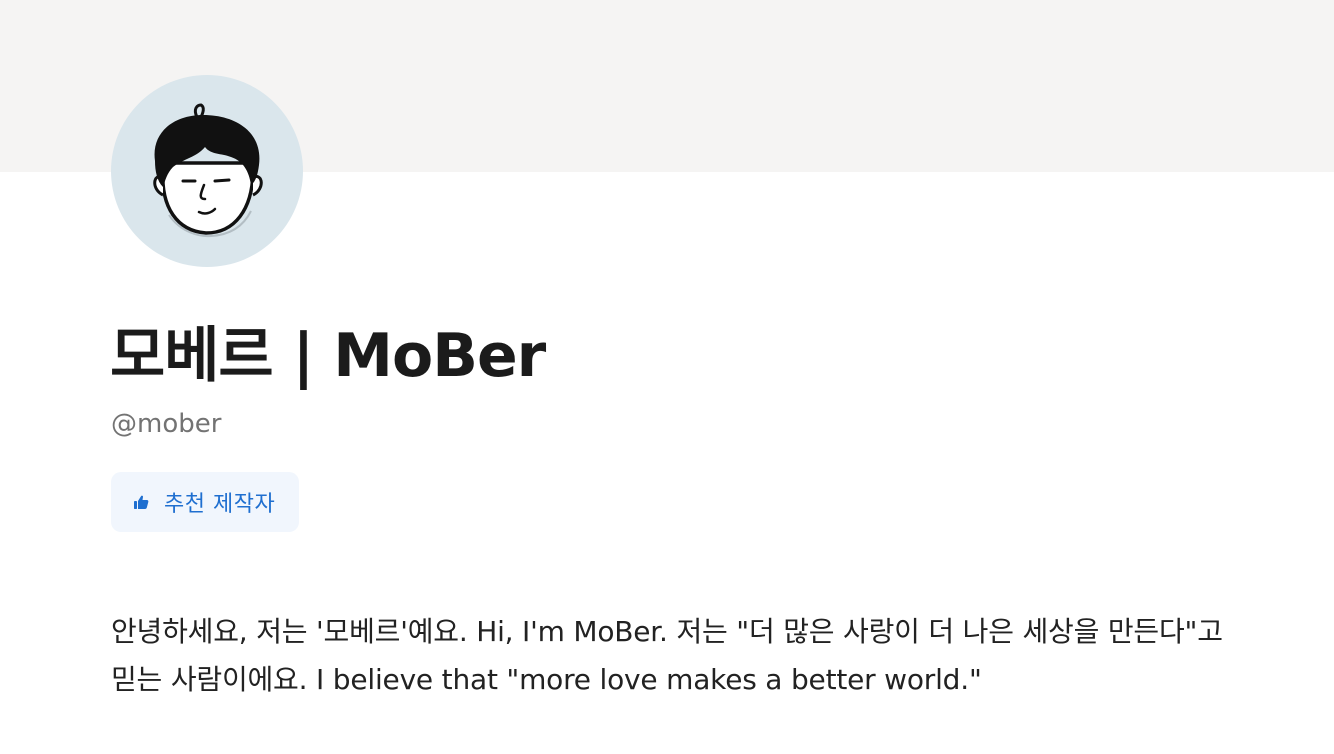 Image resolution: width=1334 pixels, height=754 pixels. Describe the element at coordinates (166, 424) in the screenshot. I see `profile-handle: @mober` at that location.